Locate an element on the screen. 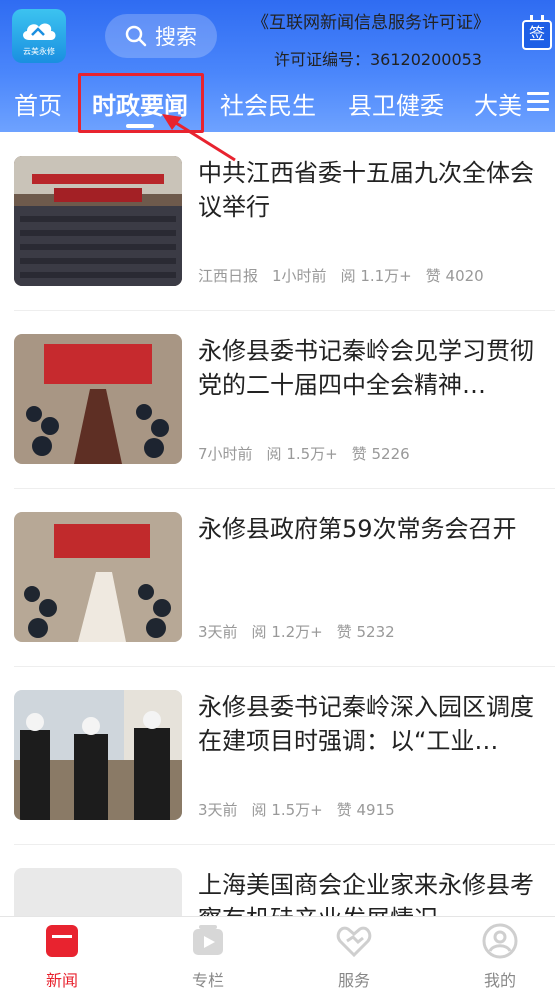 Image resolution: width=555 pixels, height=991 pixels. tab-home: 首页 is located at coordinates (38, 103).